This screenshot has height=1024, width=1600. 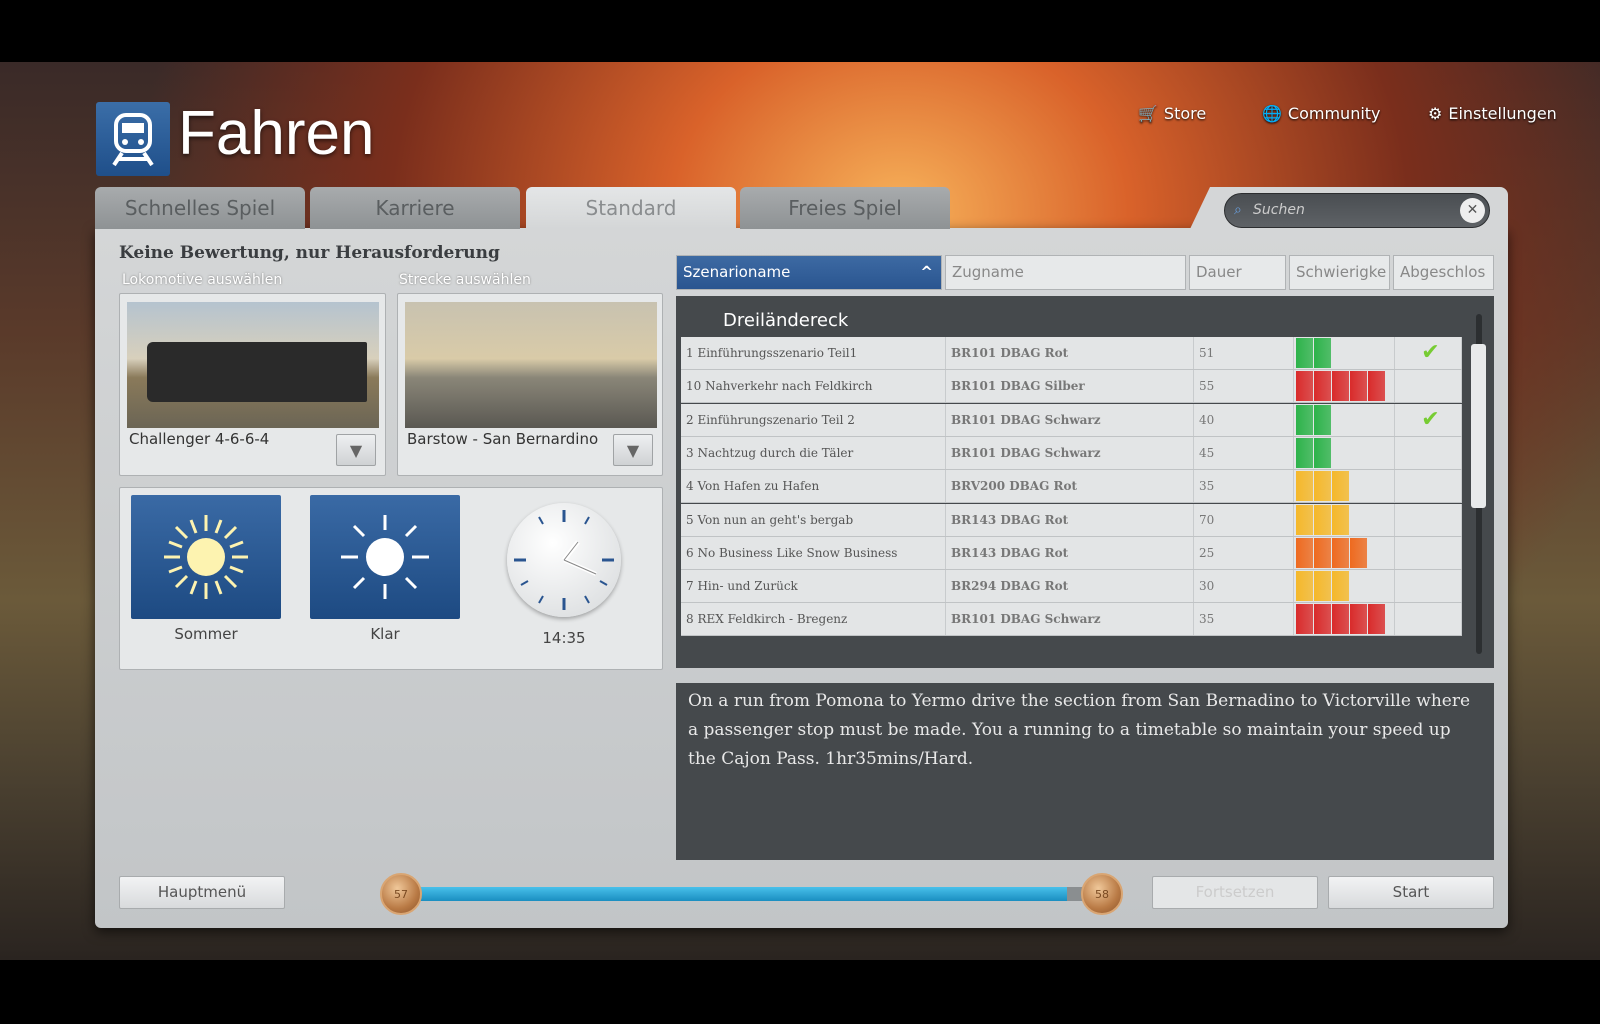 I want to click on weather-button, so click(x=385, y=557).